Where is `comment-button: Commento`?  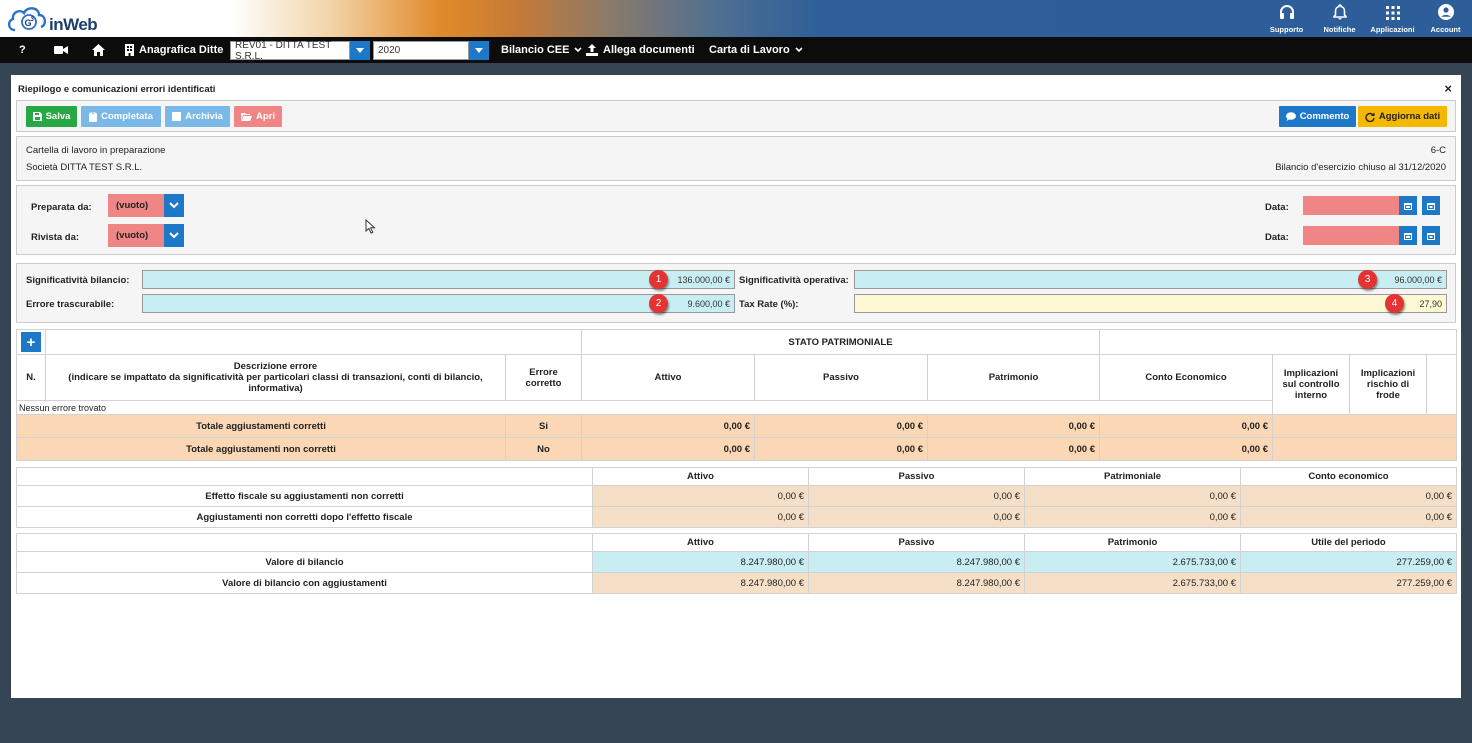 comment-button: Commento is located at coordinates (1317, 116).